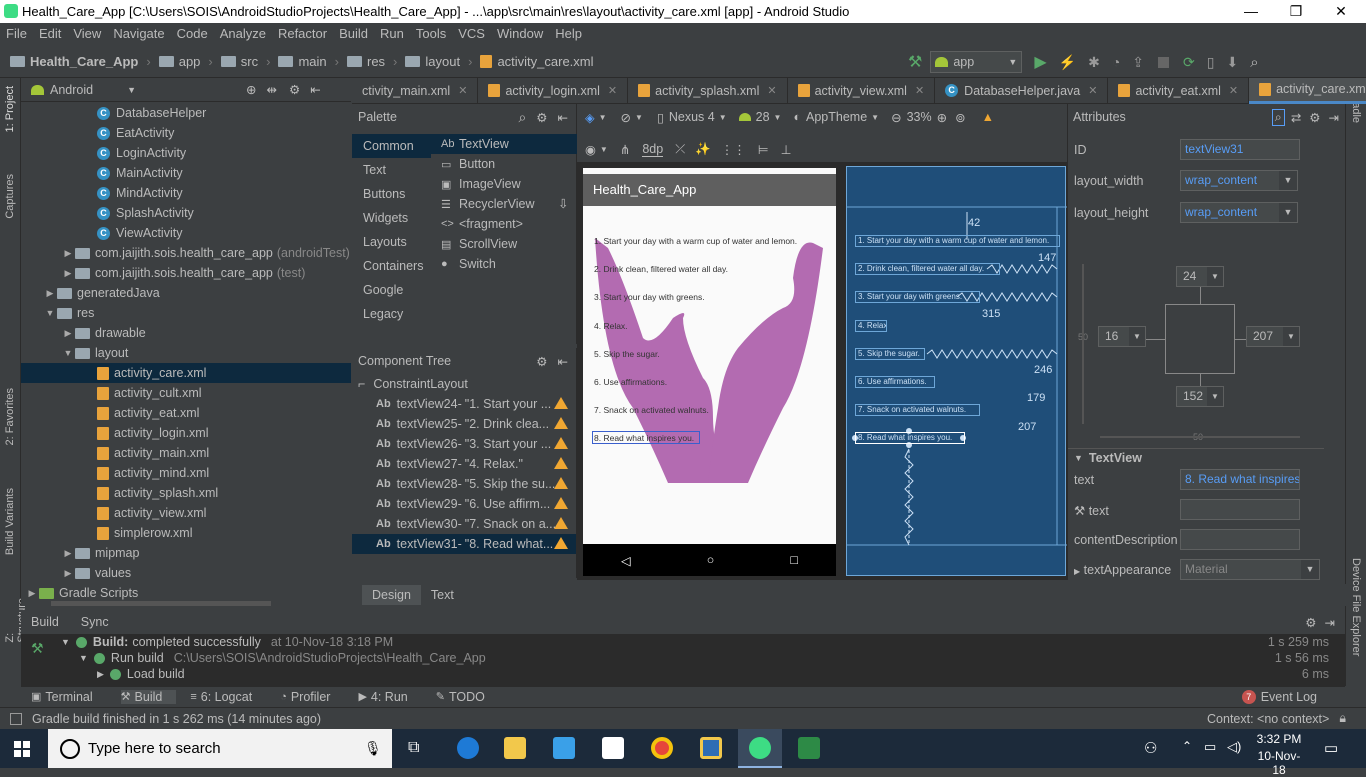  Describe the element at coordinates (910, 438) in the screenshot. I see `blueprint-textview: 8. Read what inspires you.` at that location.